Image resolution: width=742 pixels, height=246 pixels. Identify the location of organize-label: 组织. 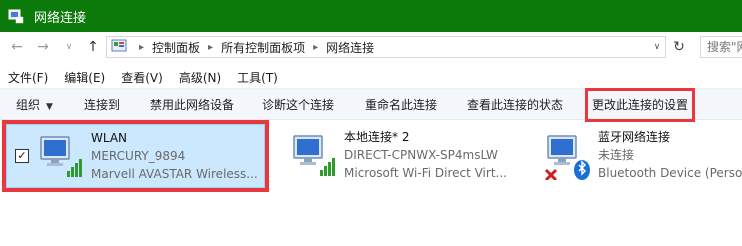
(28, 105).